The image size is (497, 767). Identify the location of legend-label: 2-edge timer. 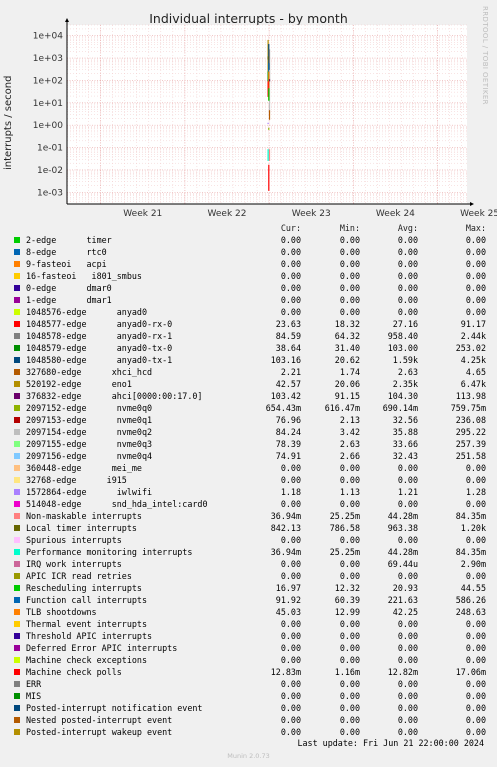
(69, 240).